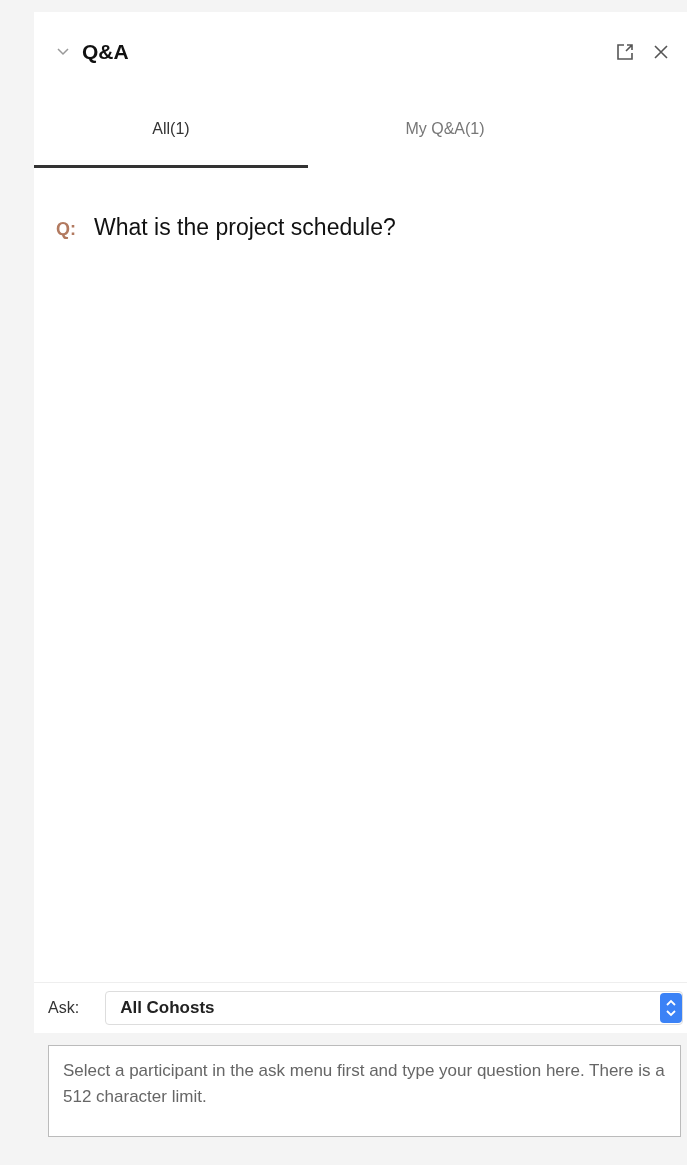  Describe the element at coordinates (671, 1008) in the screenshot. I see `stepper-icon` at that location.